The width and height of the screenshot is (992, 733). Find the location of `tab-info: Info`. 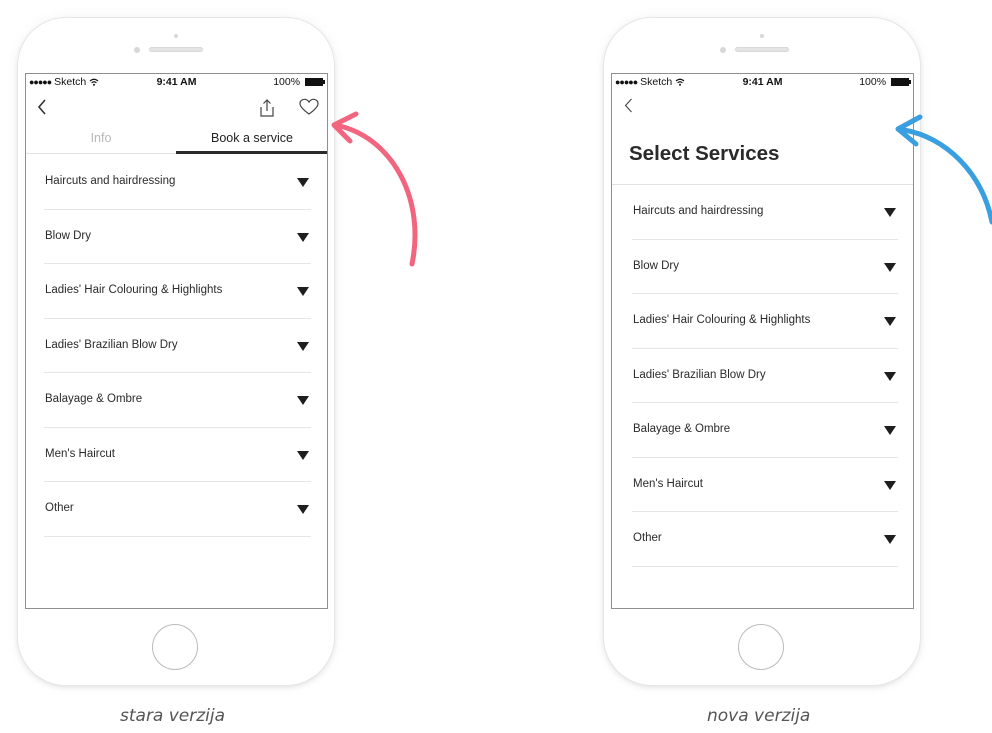

tab-info: Info is located at coordinates (101, 138).